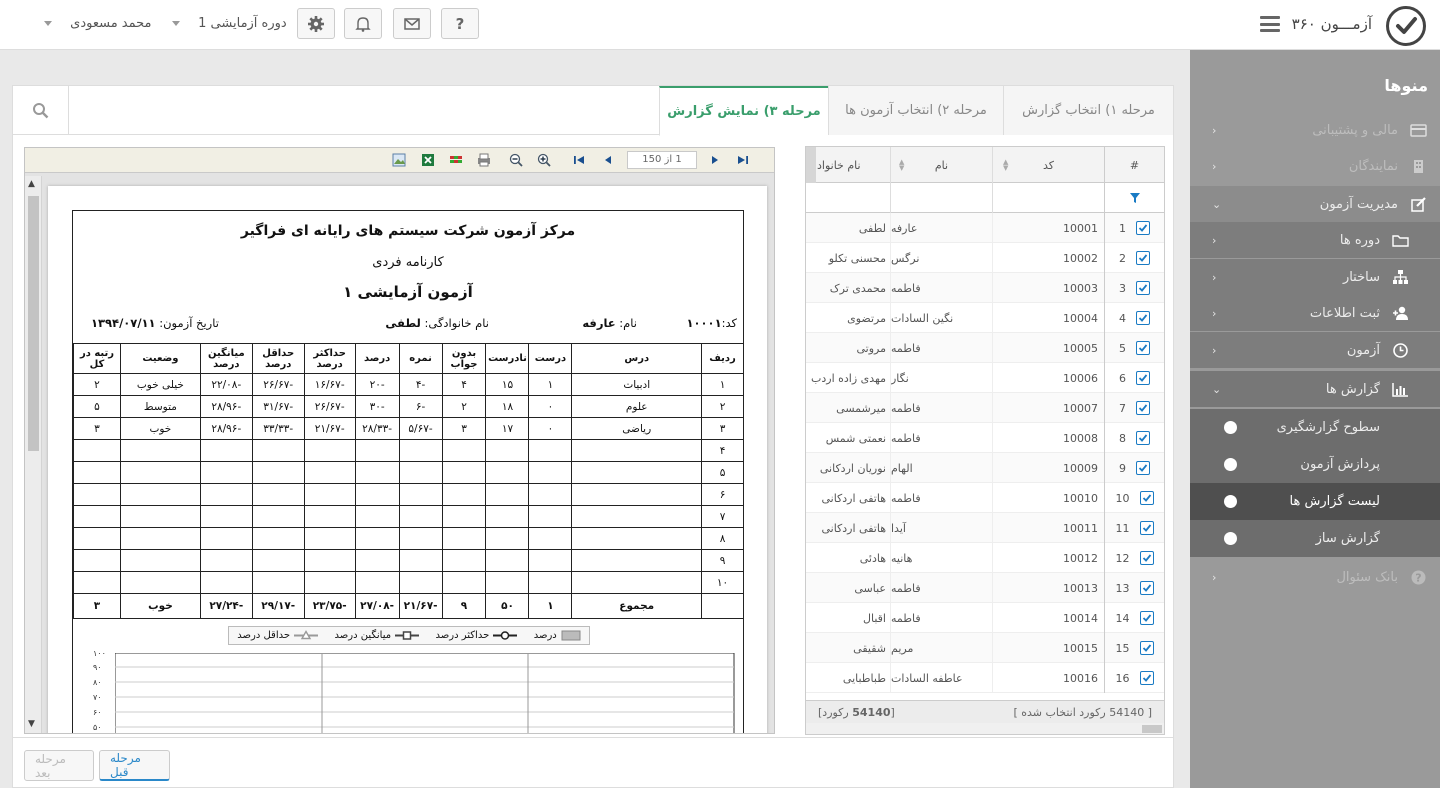 This screenshot has height=788, width=1440. What do you see at coordinates (915, 110) in the screenshot?
I see `tab-step2: مرحله ۲) انتخاب آزمون ها` at bounding box center [915, 110].